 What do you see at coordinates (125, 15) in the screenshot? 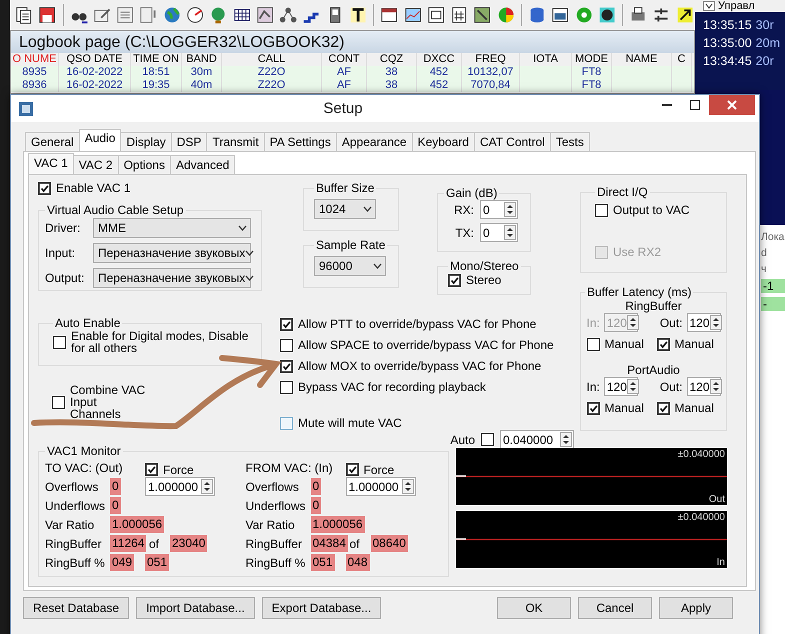
I see `list-icon` at bounding box center [125, 15].